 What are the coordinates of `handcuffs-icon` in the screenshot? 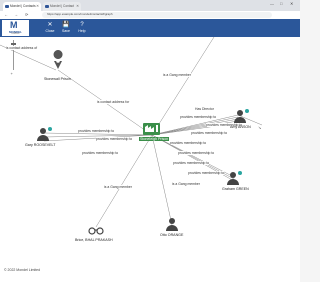 It's located at (96, 231).